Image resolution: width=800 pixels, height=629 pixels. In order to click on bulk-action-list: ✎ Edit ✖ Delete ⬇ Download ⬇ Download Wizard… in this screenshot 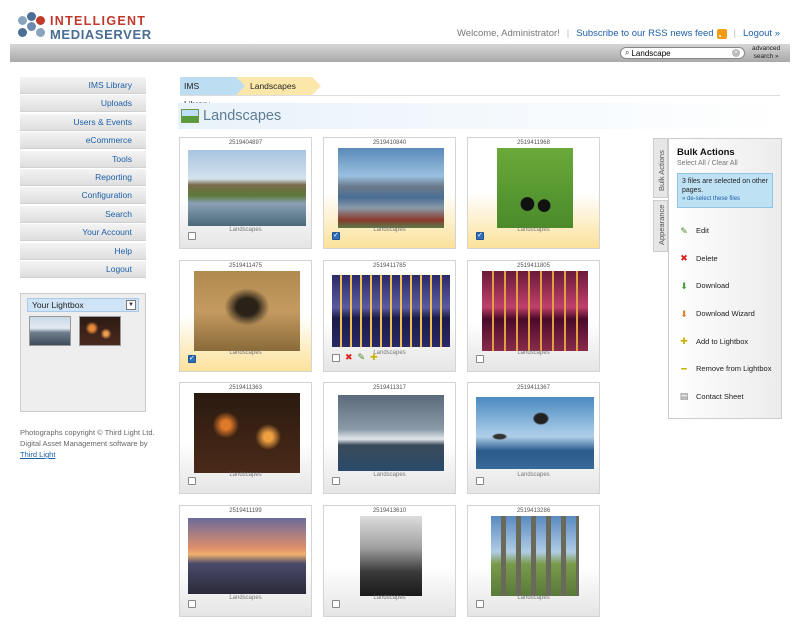, I will do `click(725, 314)`.